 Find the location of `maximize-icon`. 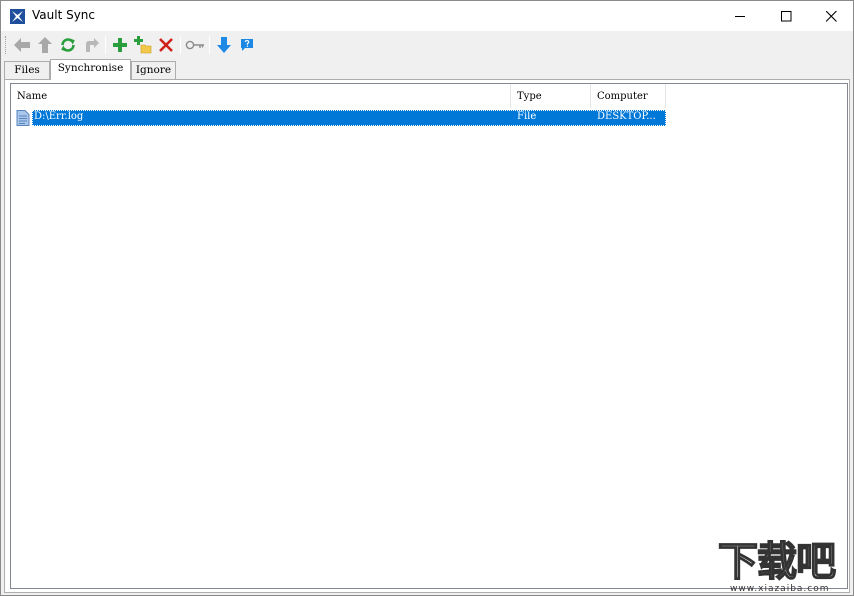

maximize-icon is located at coordinates (785, 15).